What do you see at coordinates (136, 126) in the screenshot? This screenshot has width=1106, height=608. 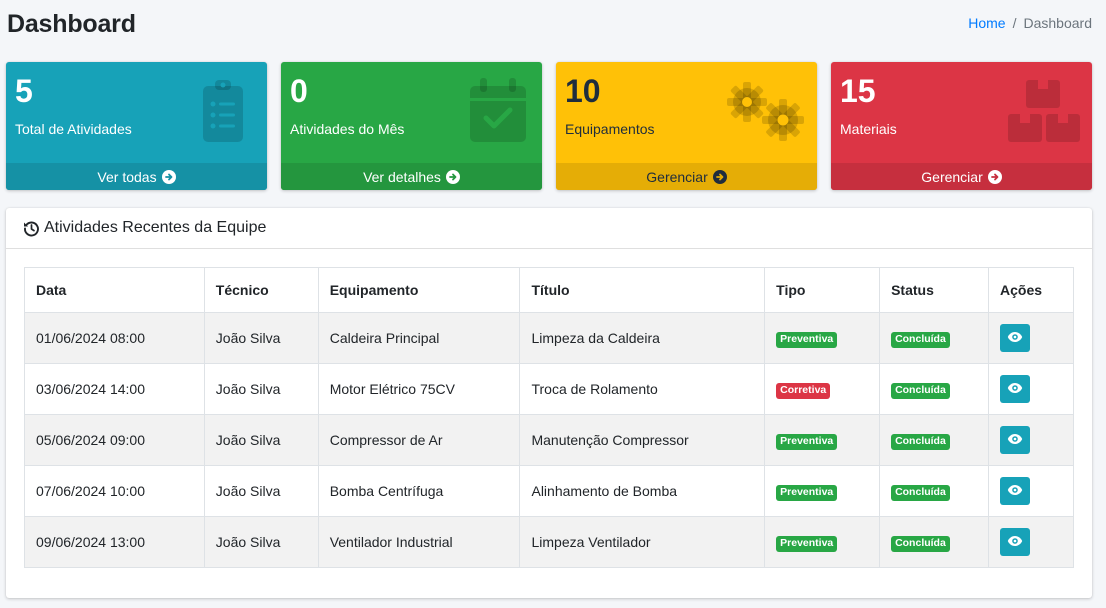 I see `total-activities-box: 5 Total de Atividades Ver todas` at bounding box center [136, 126].